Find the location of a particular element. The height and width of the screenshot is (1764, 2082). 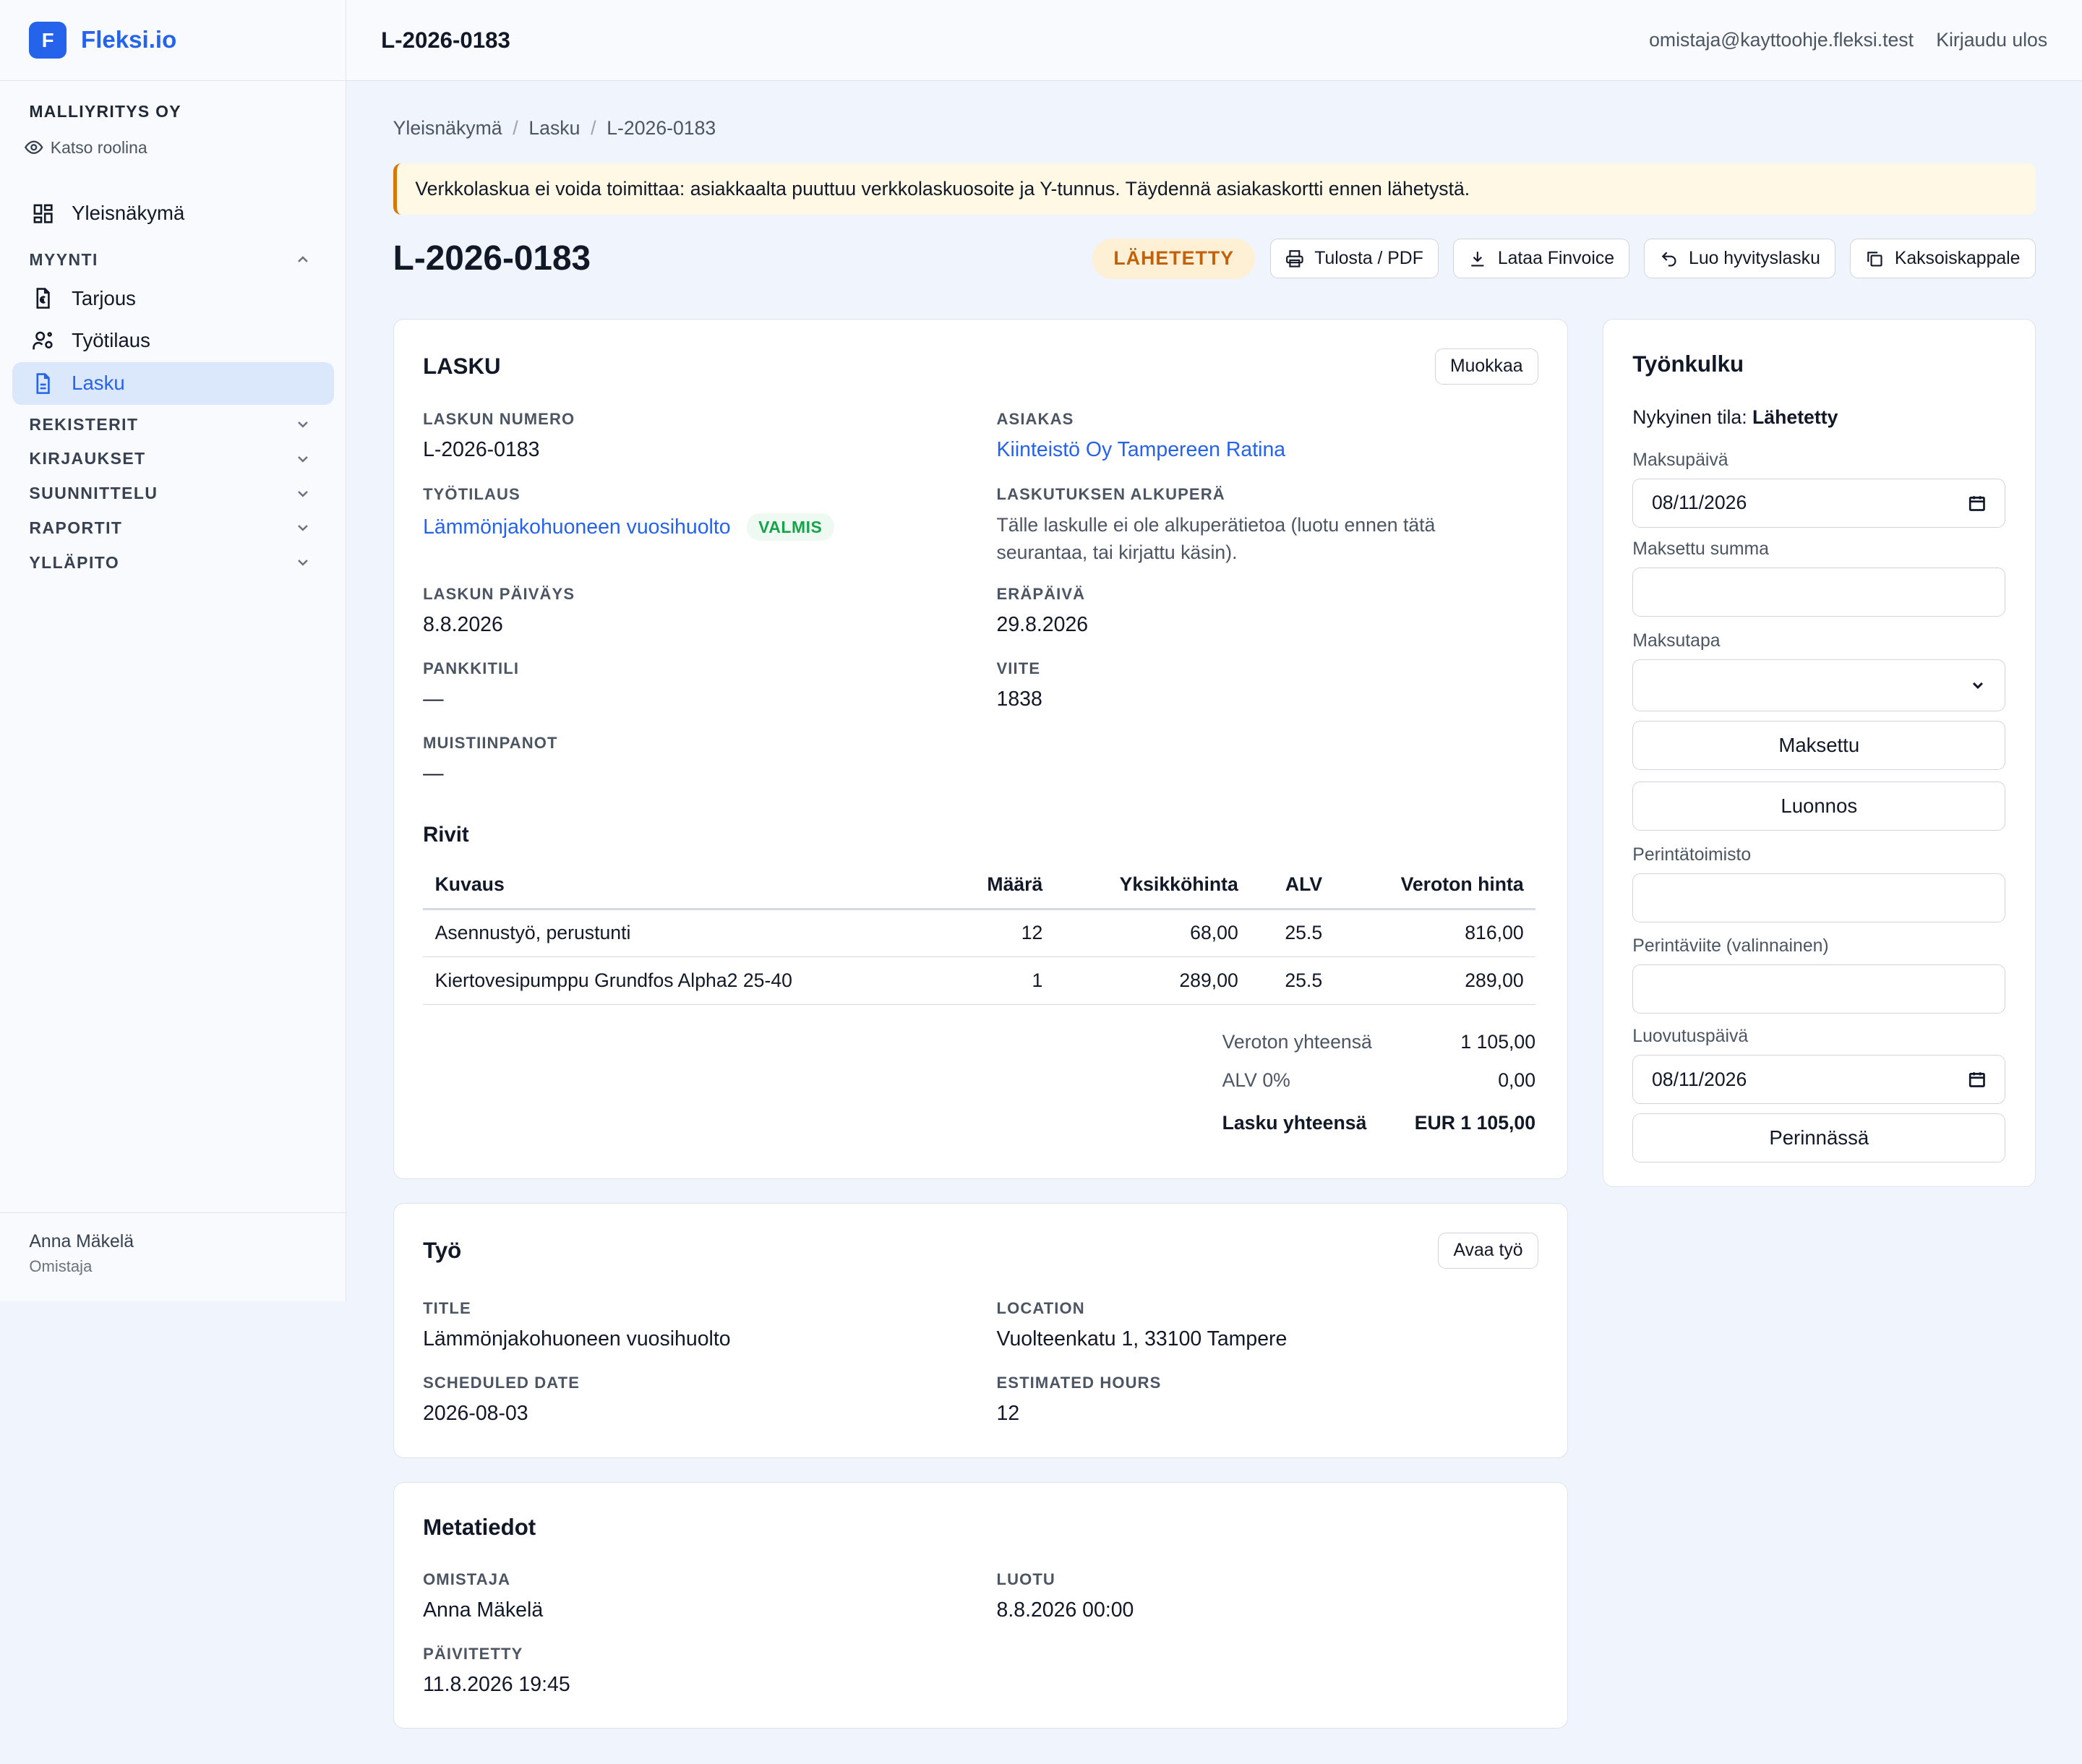

invoice-date: 8.8.2026 is located at coordinates (463, 624).